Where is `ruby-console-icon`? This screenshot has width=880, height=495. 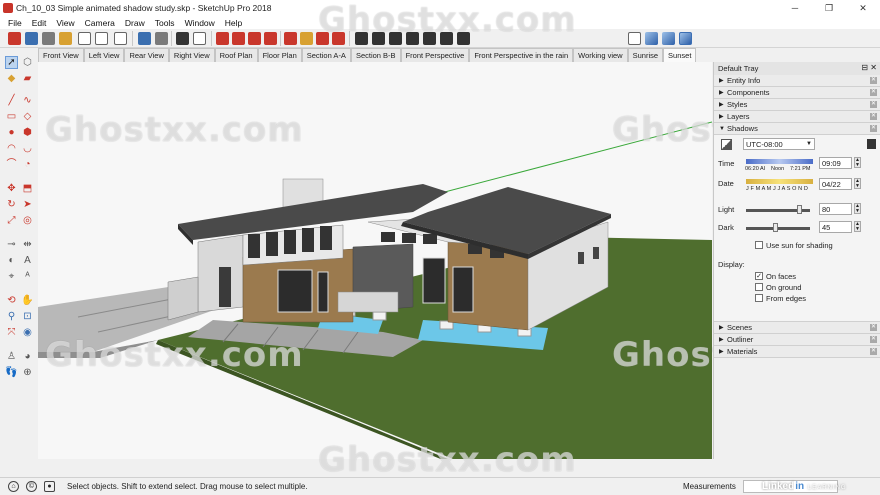 ruby-console-icon is located at coordinates (338, 38).